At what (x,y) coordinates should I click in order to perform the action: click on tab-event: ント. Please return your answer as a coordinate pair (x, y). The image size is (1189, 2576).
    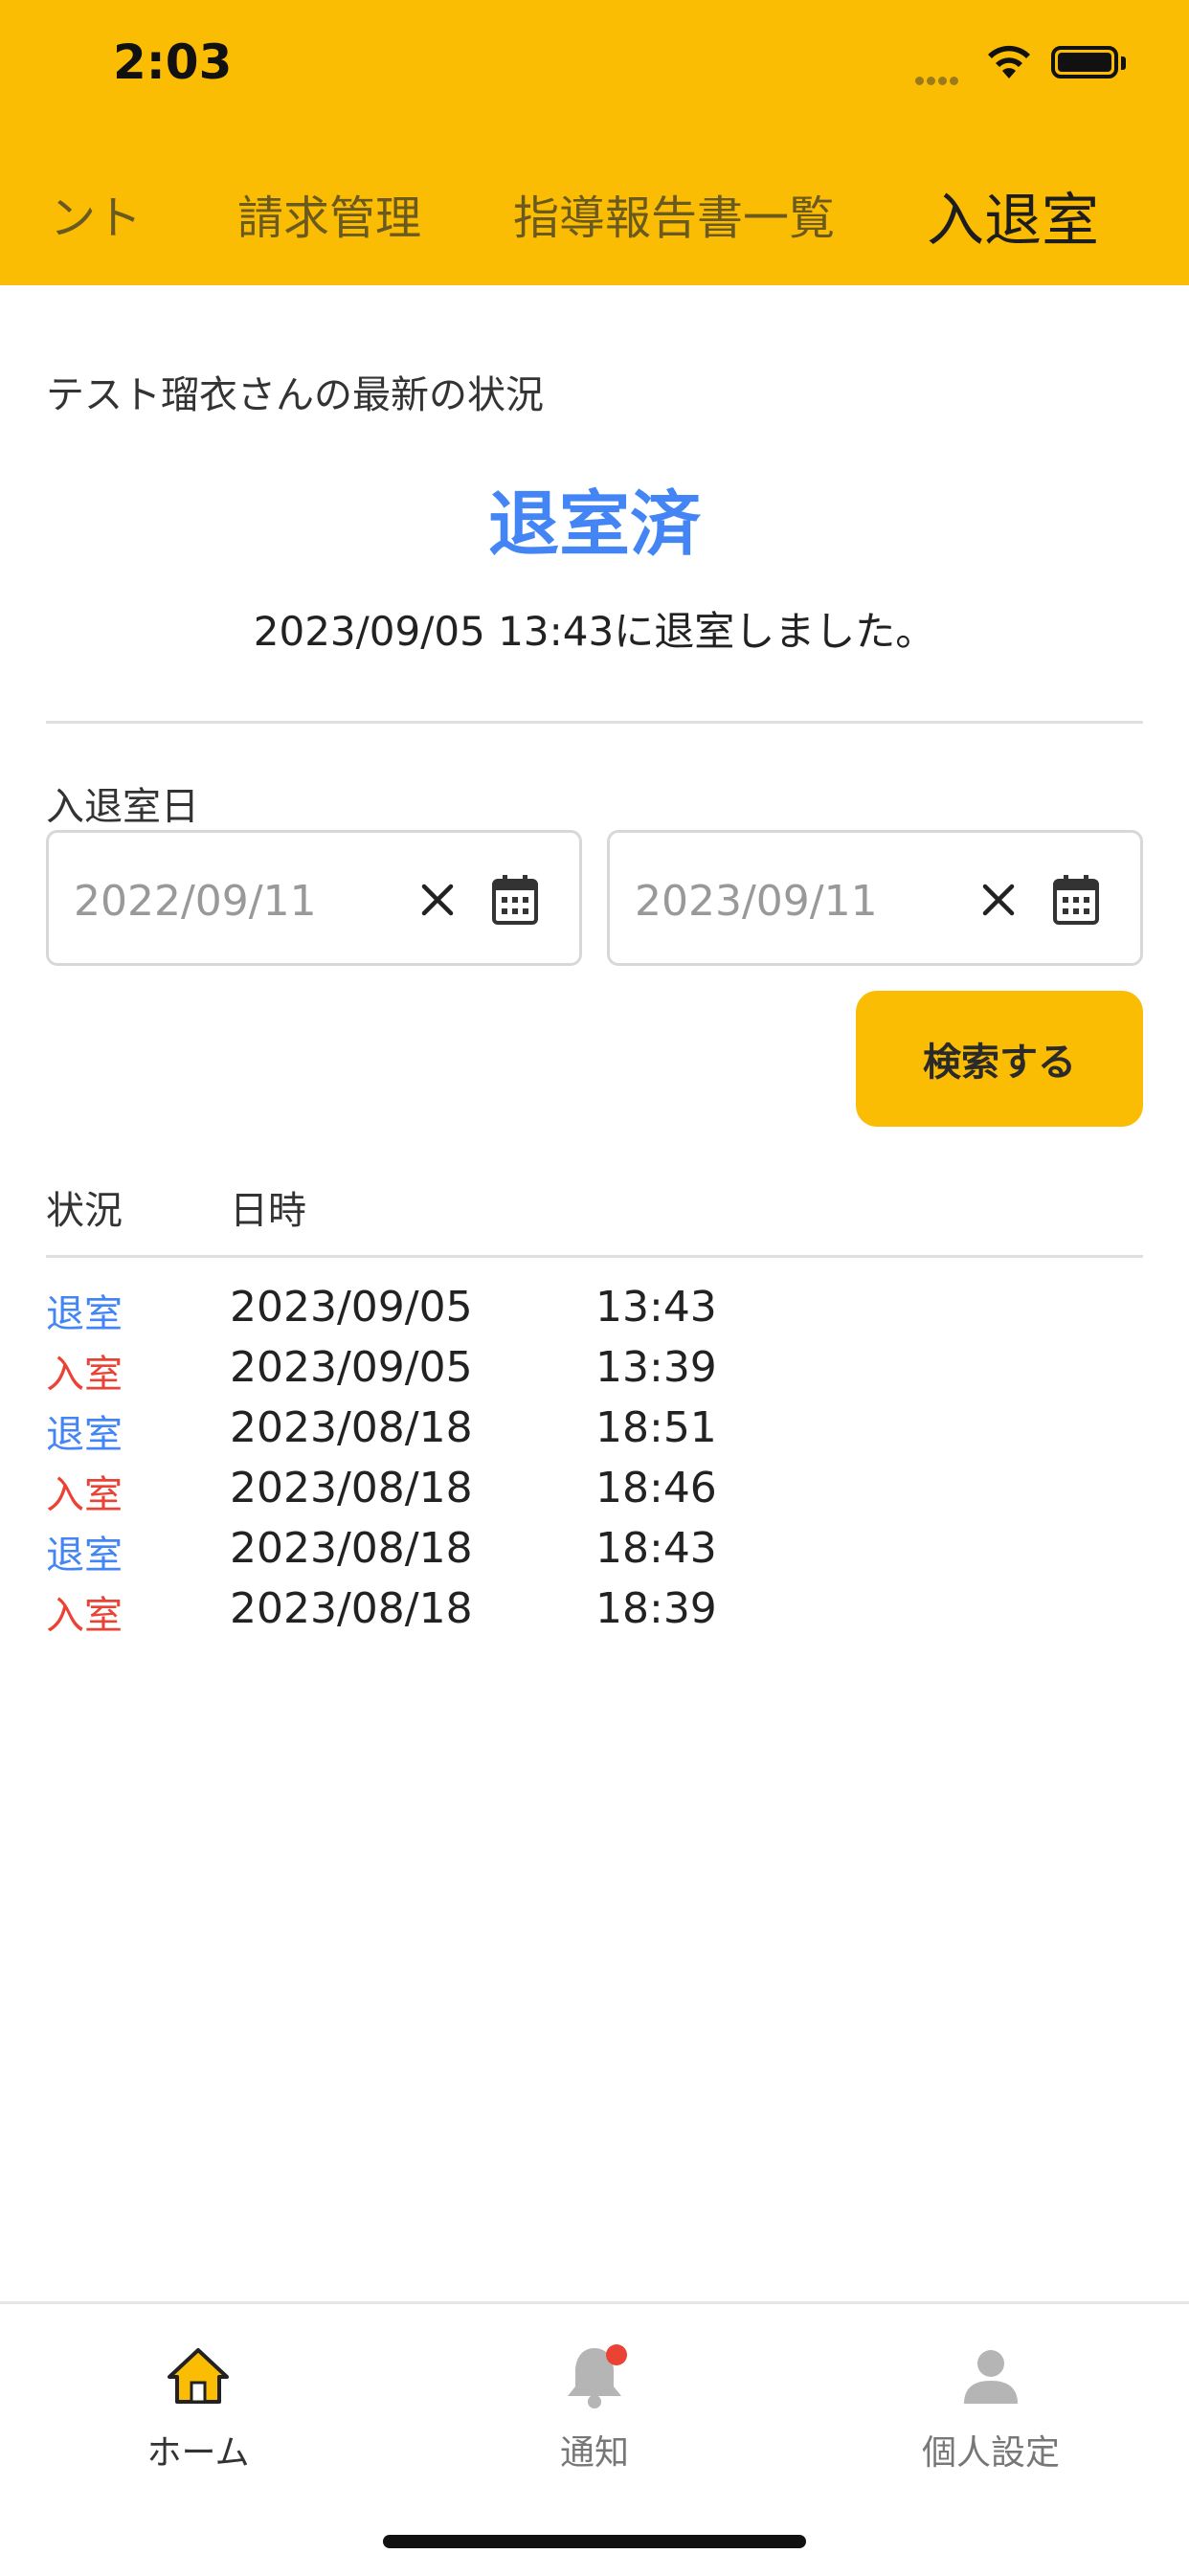
    Looking at the image, I should click on (96, 213).